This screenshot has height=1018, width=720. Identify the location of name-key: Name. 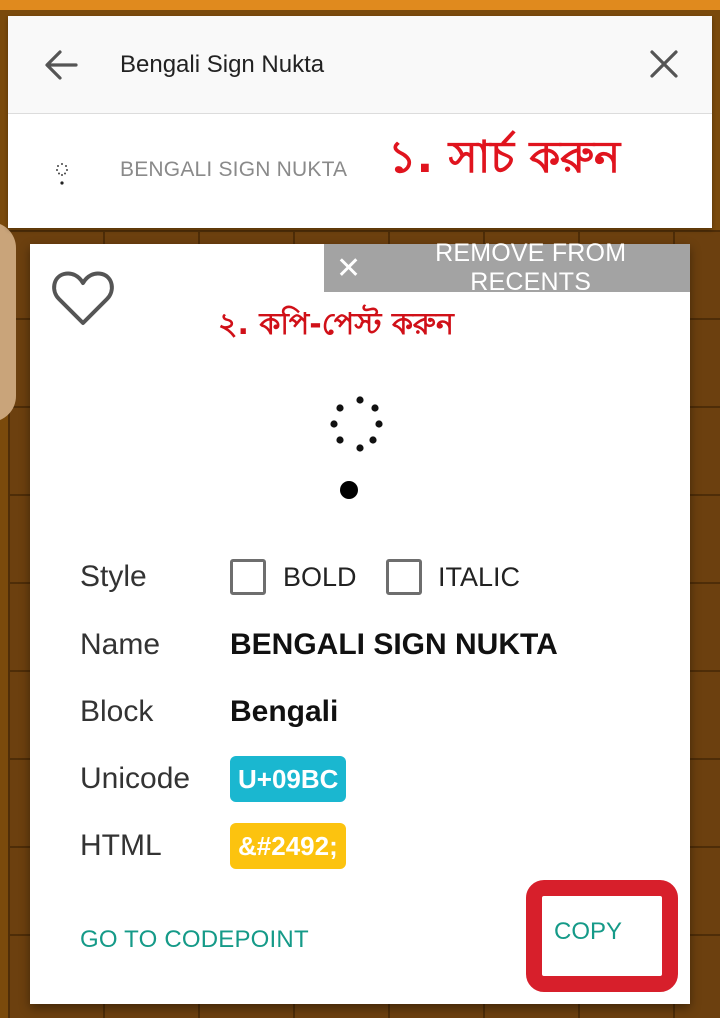
(120, 644).